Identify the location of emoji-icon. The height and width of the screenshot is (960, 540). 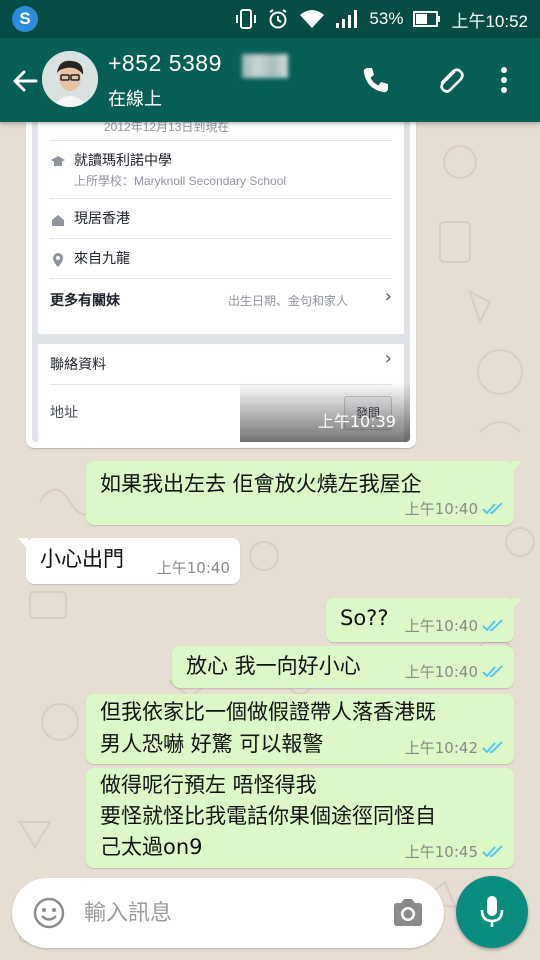
(49, 913).